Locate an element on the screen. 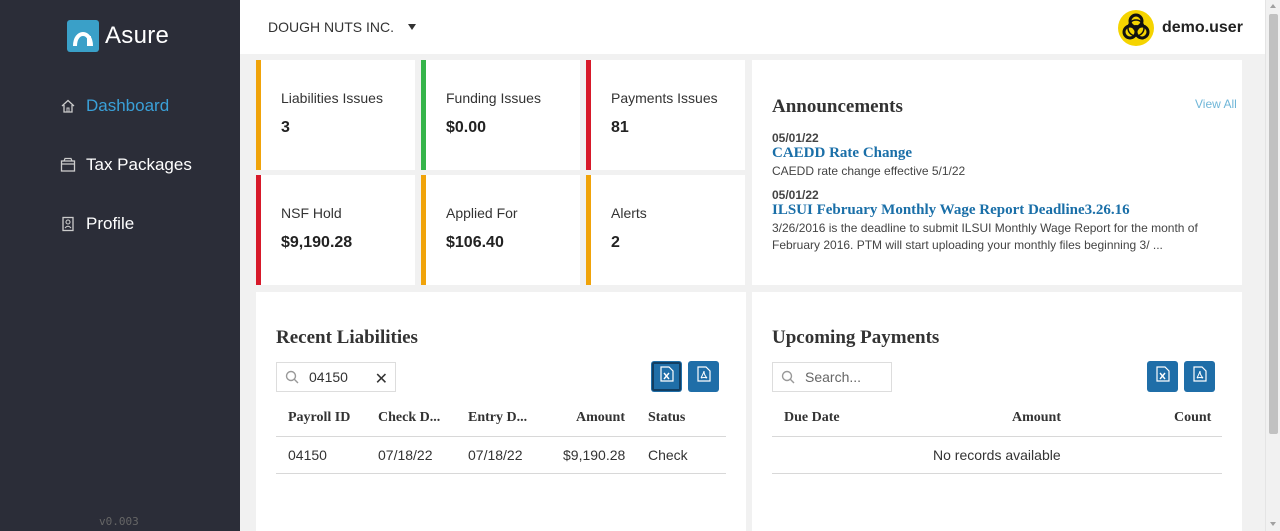 Image resolution: width=1280 pixels, height=531 pixels. app-version: v0.003 is located at coordinates (119, 521).